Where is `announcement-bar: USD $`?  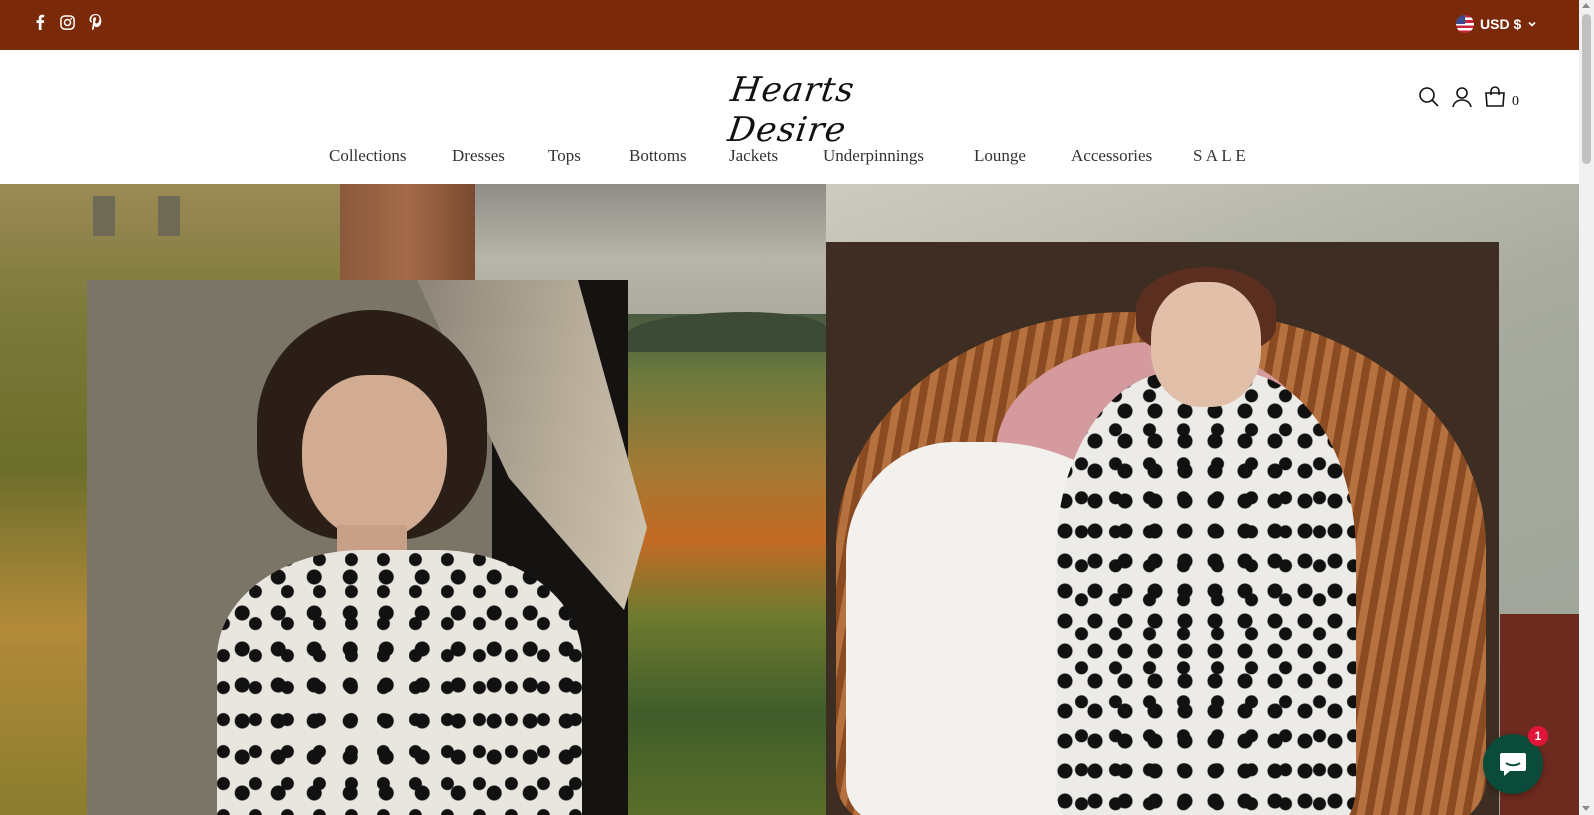 announcement-bar: USD $ is located at coordinates (789, 25).